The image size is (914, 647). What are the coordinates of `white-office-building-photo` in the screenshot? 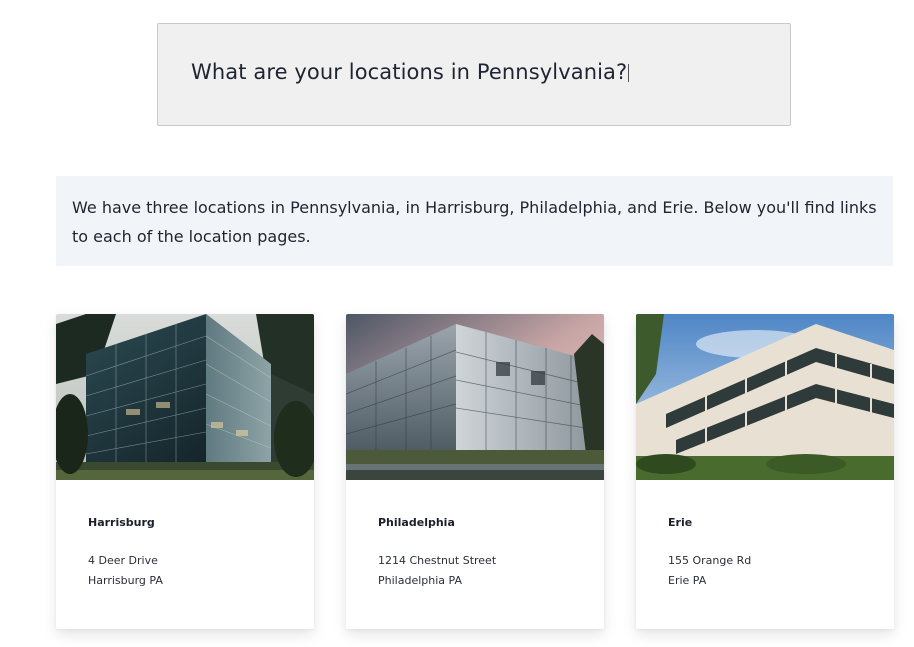 It's located at (765, 397).